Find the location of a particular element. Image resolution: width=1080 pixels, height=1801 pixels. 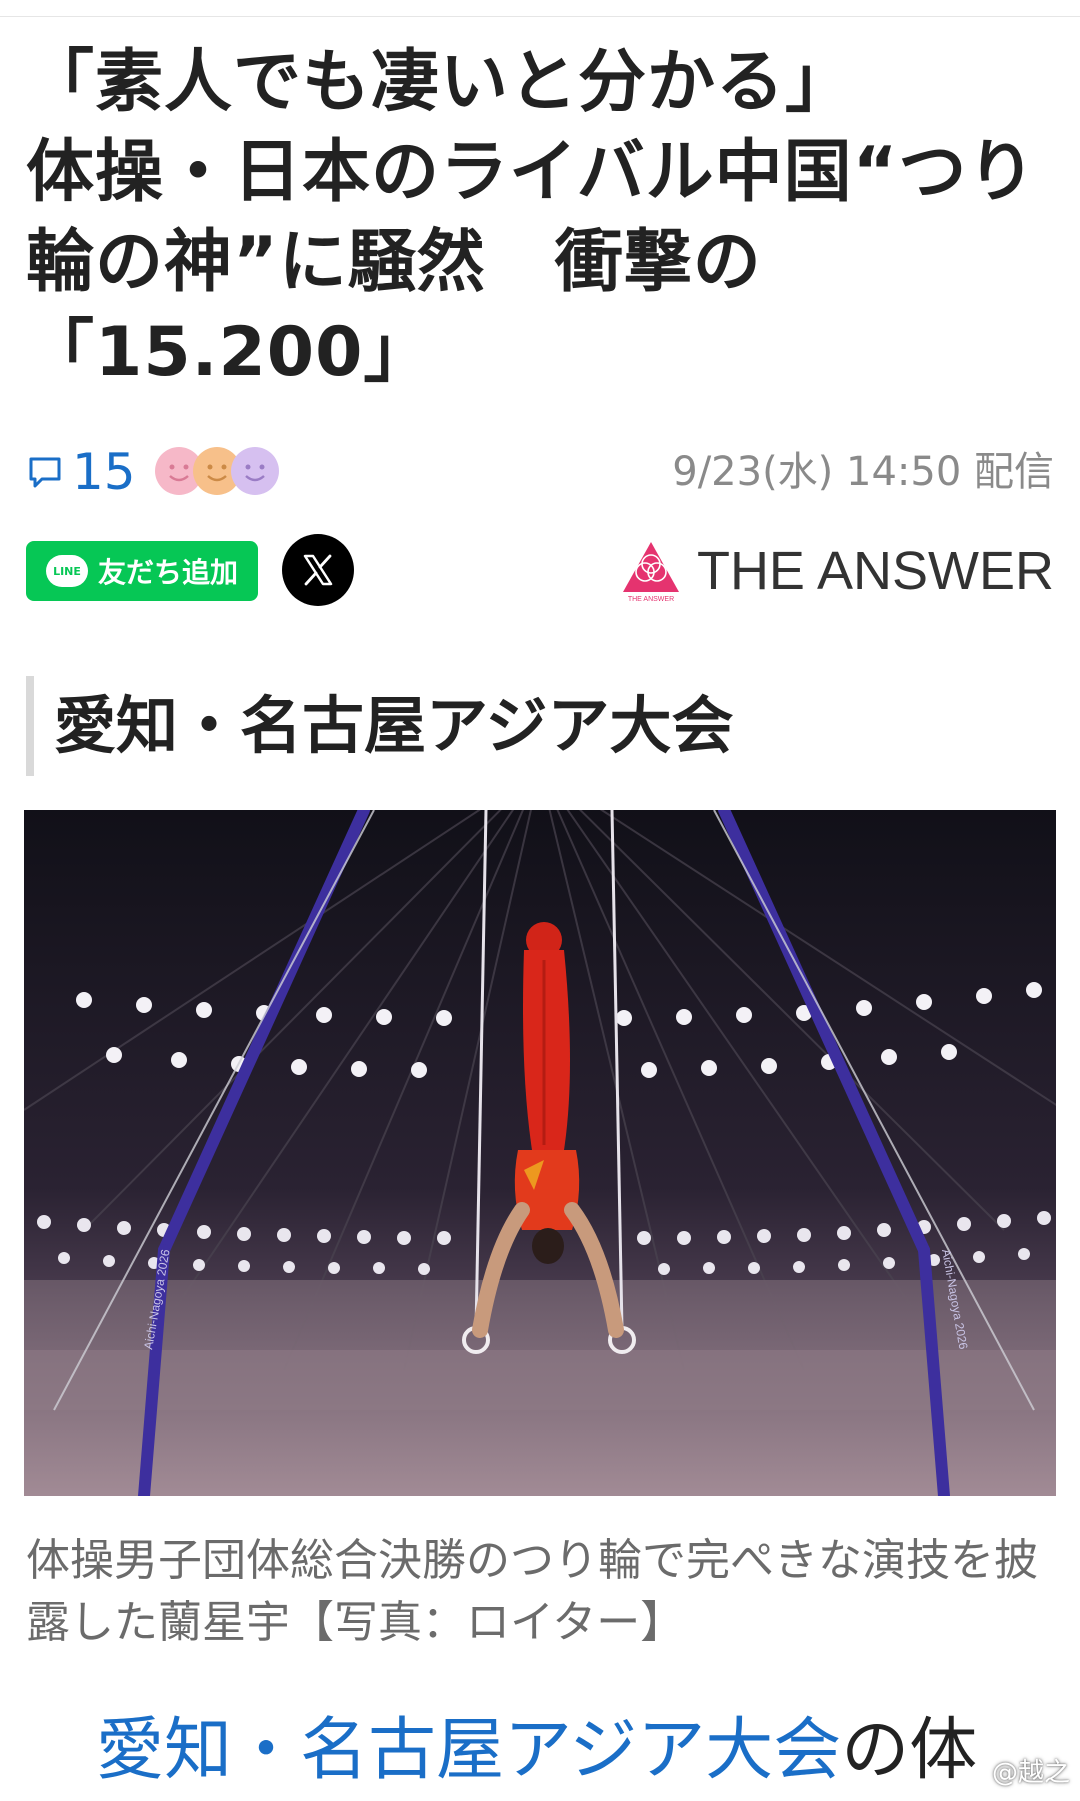

section-heading-text: 愛知・名古屋アジア大会 is located at coordinates (394, 725).